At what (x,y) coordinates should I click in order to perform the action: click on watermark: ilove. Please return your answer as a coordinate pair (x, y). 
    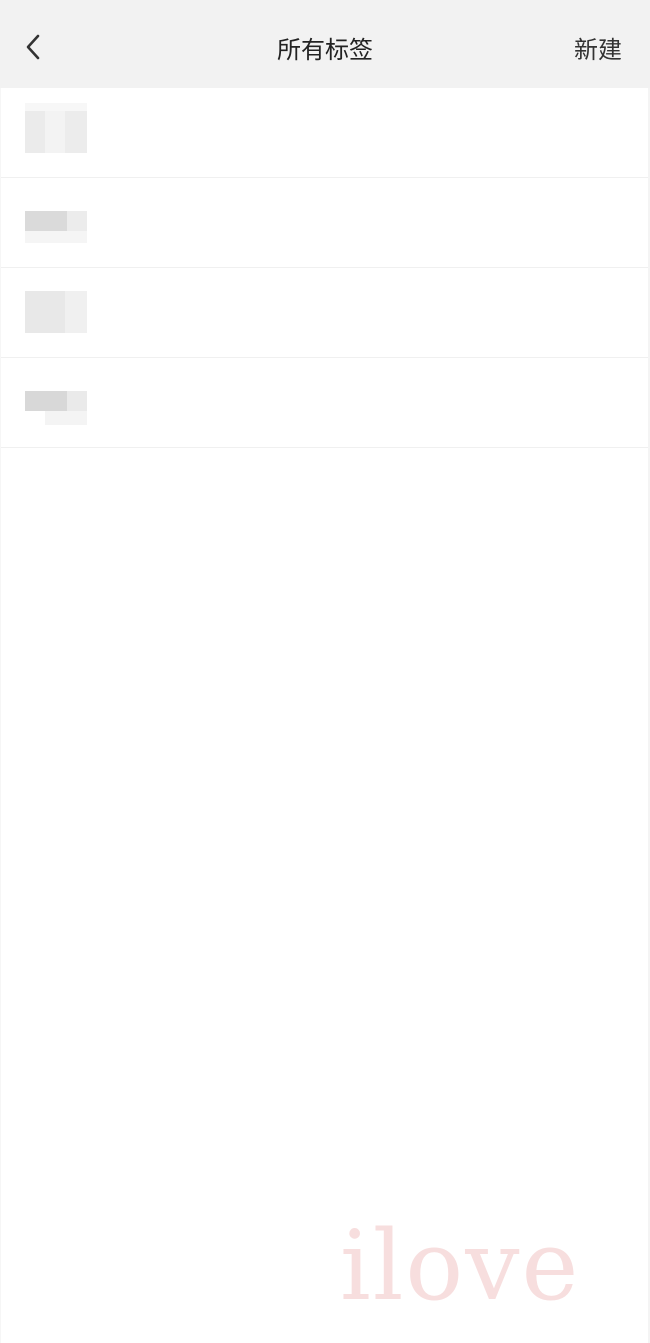
    Looking at the image, I should click on (460, 1266).